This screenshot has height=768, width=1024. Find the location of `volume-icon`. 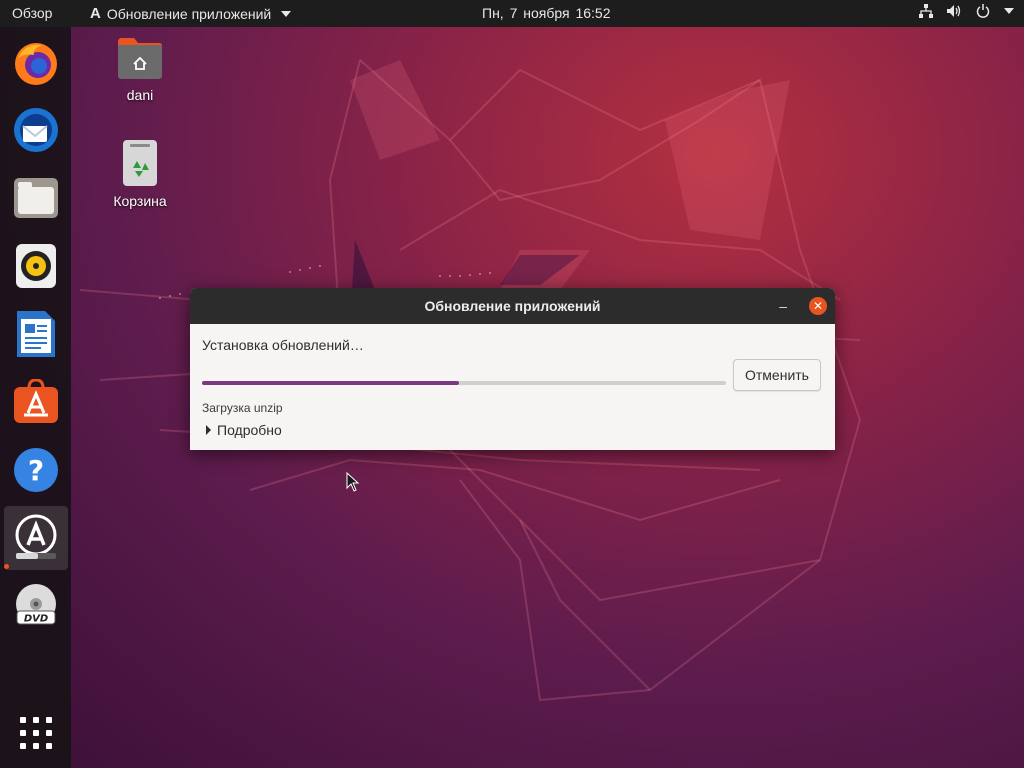

volume-icon is located at coordinates (954, 11).